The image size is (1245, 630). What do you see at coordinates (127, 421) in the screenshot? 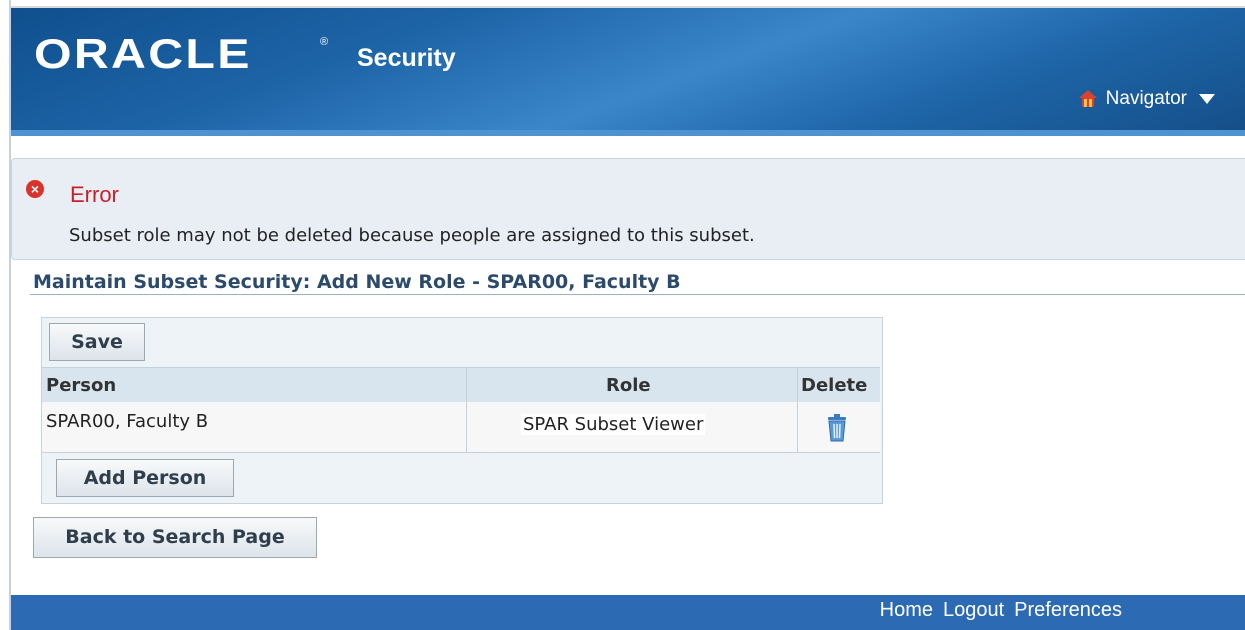
I see `person-cell: SPAR00, Faculty B` at bounding box center [127, 421].